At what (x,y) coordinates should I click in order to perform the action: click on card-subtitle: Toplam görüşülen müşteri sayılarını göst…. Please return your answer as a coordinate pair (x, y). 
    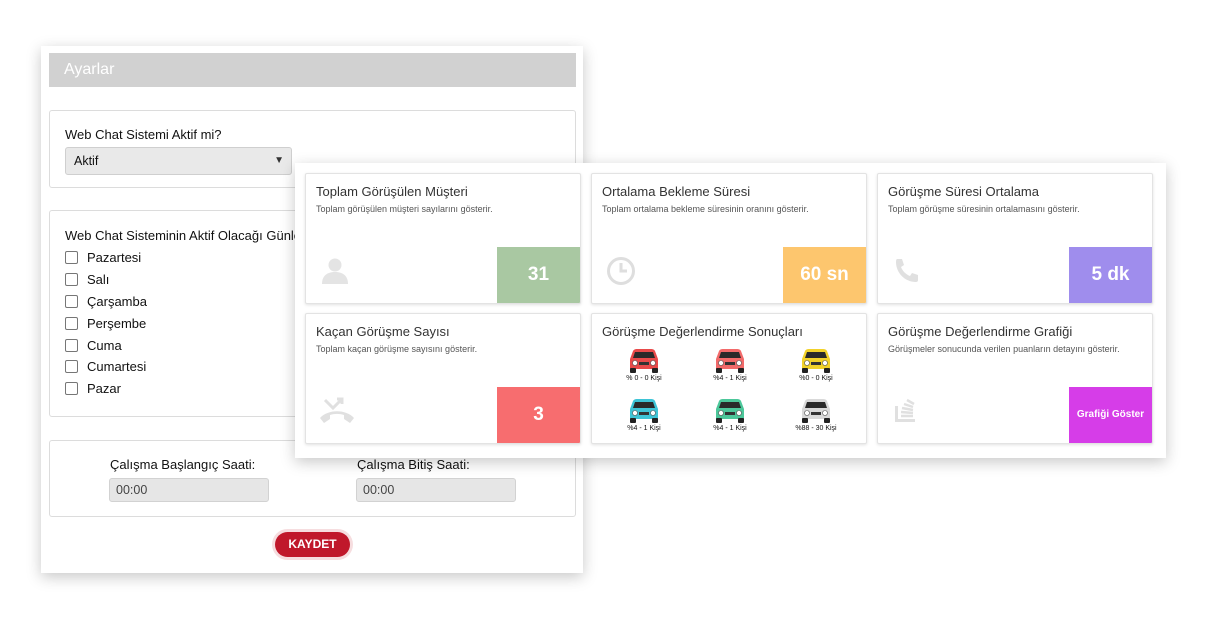
    Looking at the image, I should click on (404, 209).